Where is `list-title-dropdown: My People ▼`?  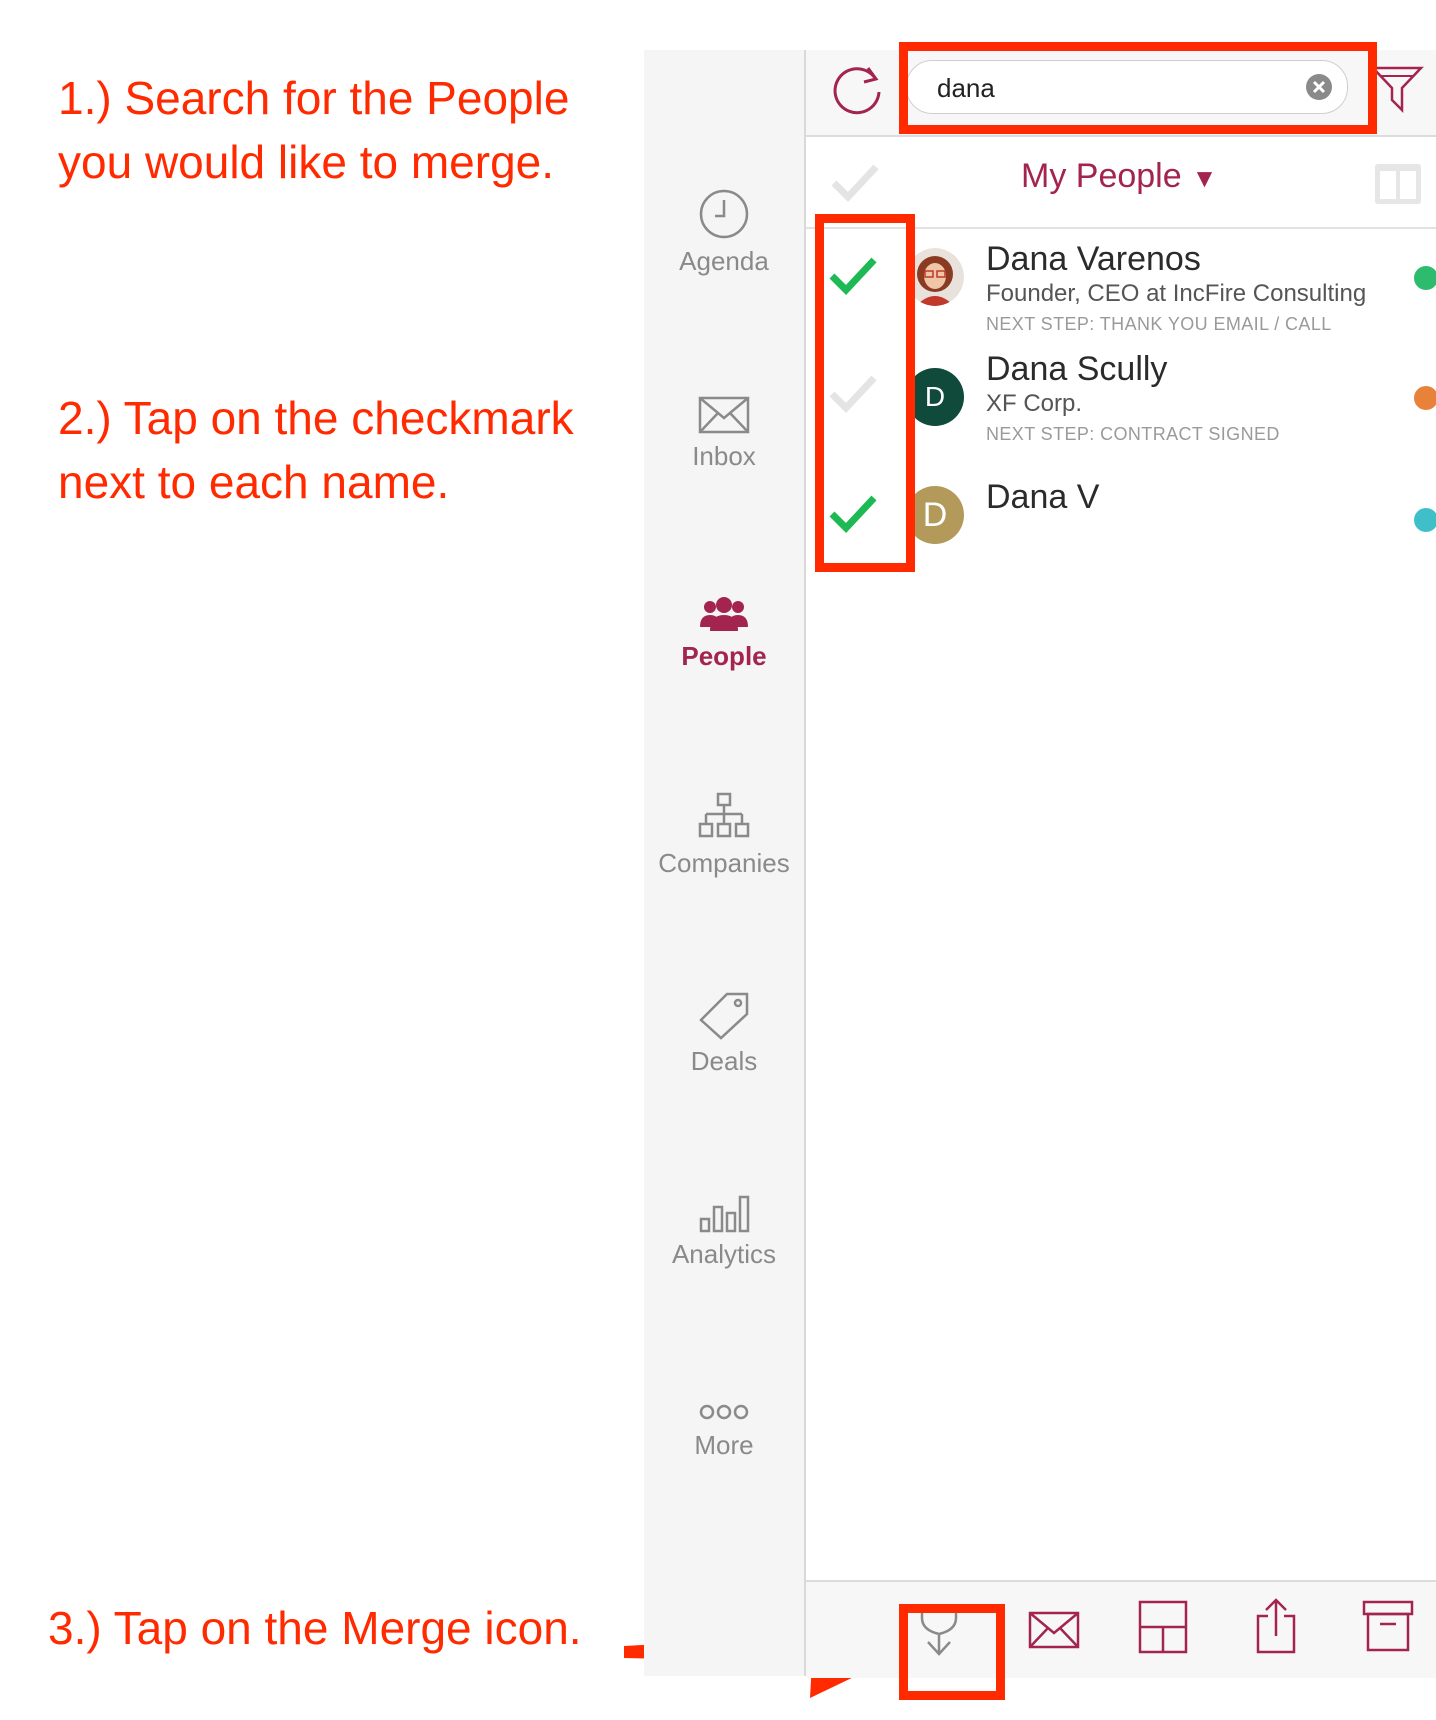 list-title-dropdown: My People ▼ is located at coordinates (1119, 176).